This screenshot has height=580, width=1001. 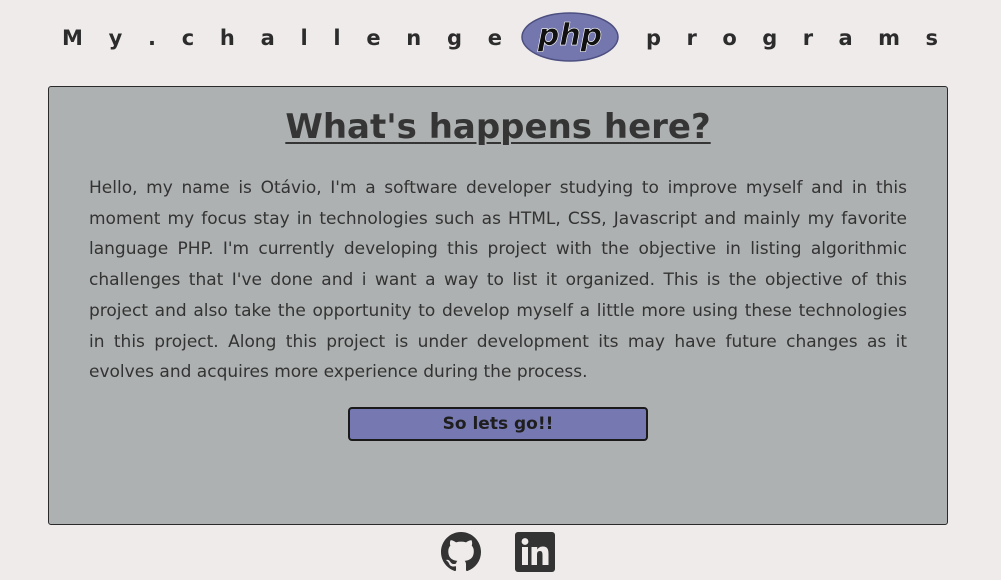 I want to click on site-title-left: My.challenge, so click(x=282, y=38).